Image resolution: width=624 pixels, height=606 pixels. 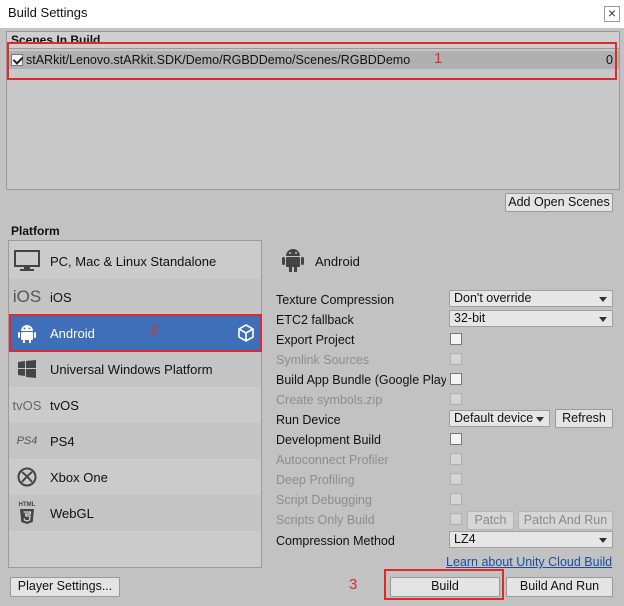 What do you see at coordinates (62, 441) in the screenshot?
I see `platform-item-label: PS4` at bounding box center [62, 441].